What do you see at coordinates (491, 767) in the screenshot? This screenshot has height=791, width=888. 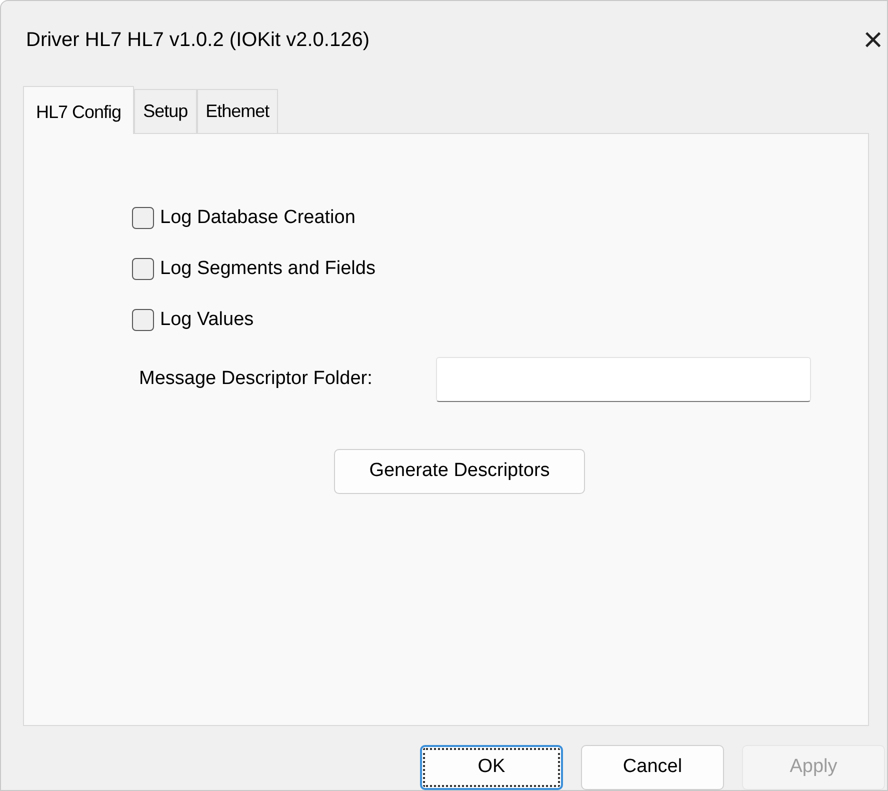 I see `dialog-button: OK` at bounding box center [491, 767].